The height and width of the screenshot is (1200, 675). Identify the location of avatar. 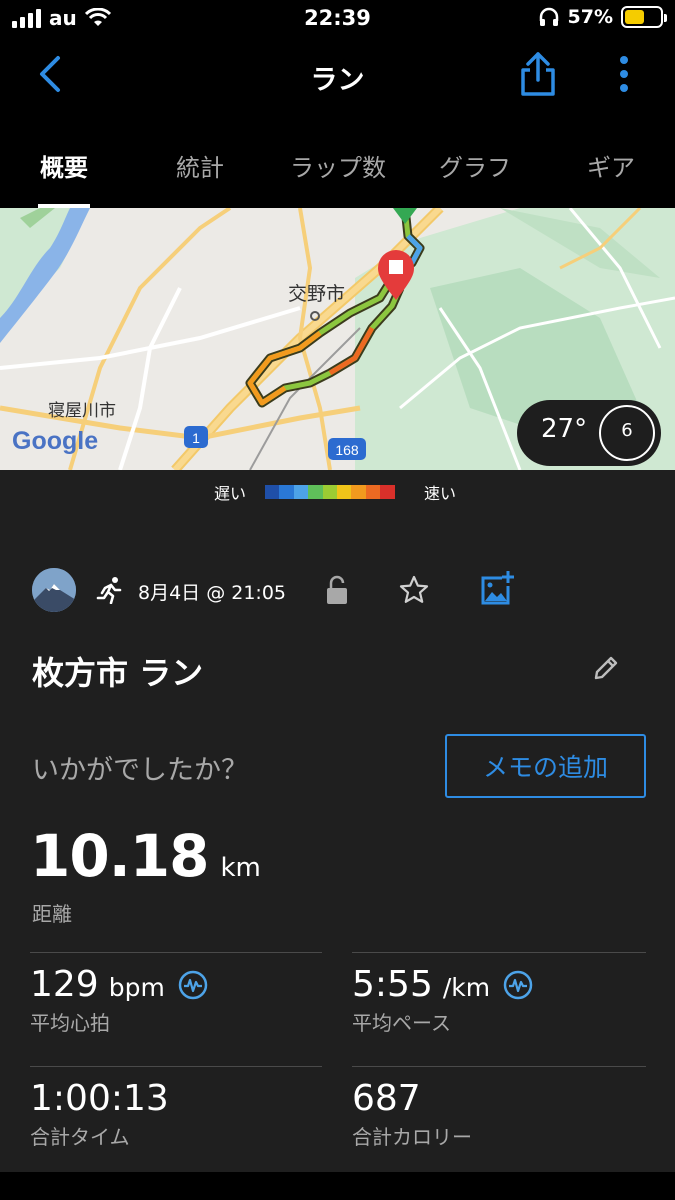
(54, 590).